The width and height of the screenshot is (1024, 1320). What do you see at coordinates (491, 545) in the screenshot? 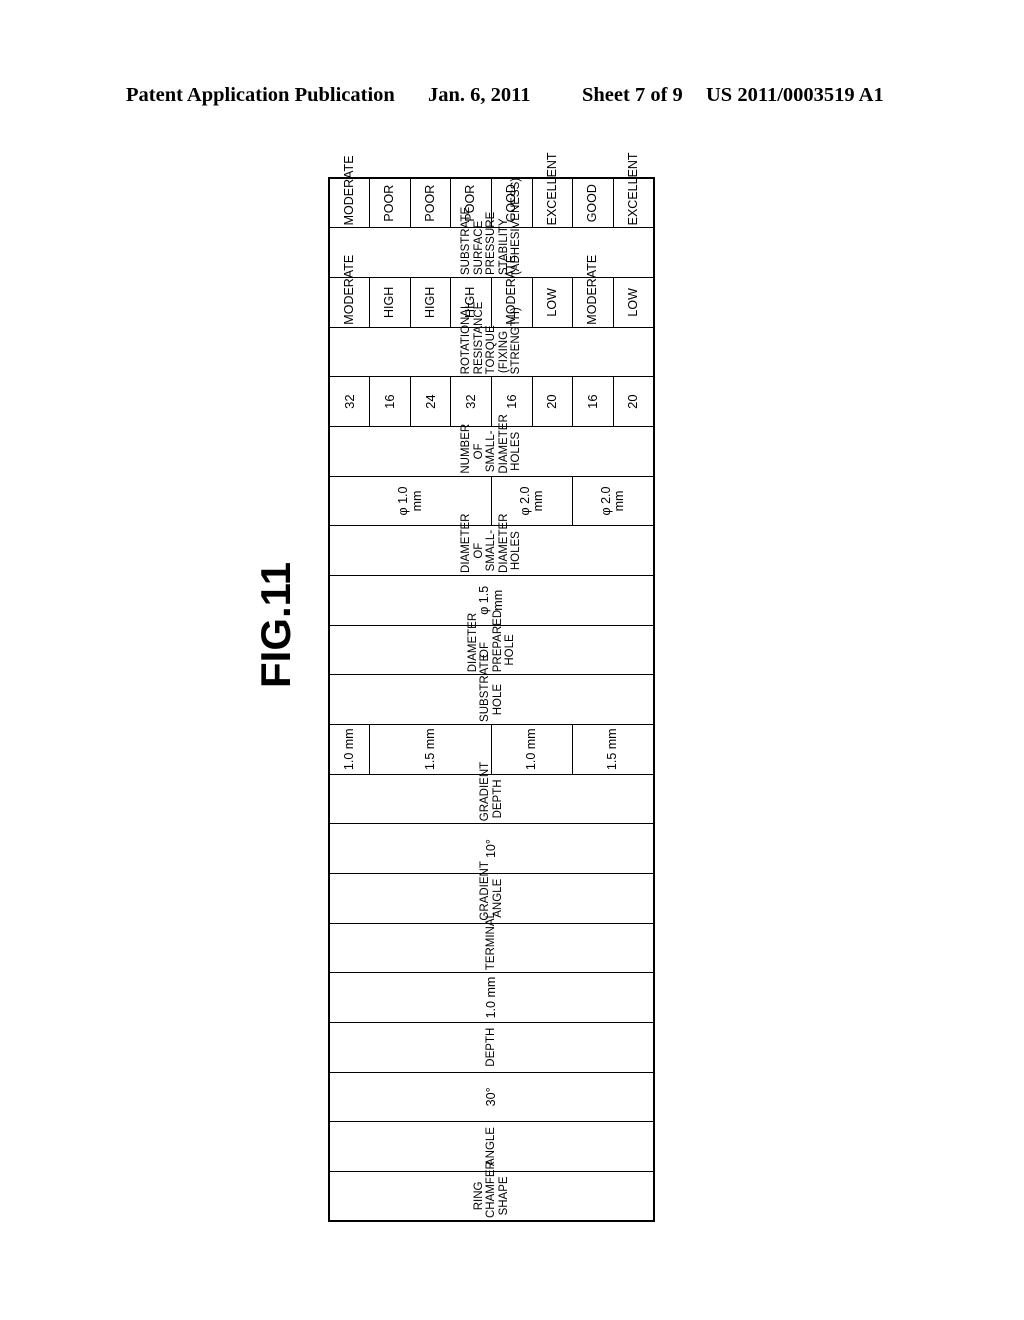
I see `column-header-diameter-small-holes: DIAMETER OF SMALL-DIAMETER HOLES` at bounding box center [491, 545].